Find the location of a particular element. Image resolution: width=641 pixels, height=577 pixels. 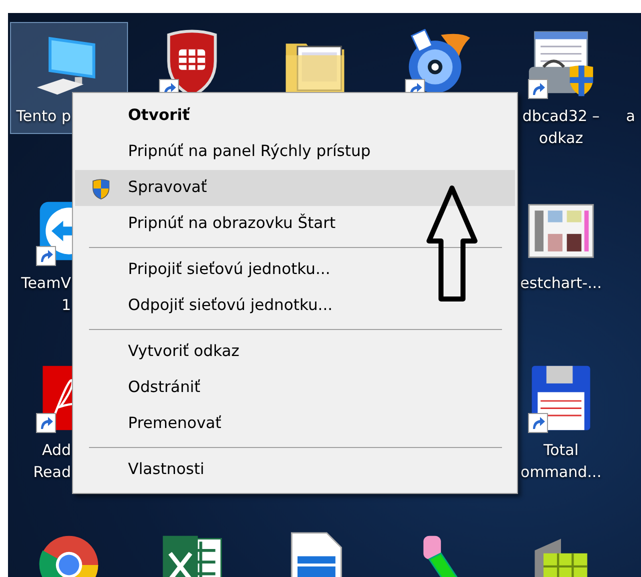

icon-label: a is located at coordinates (631, 116).